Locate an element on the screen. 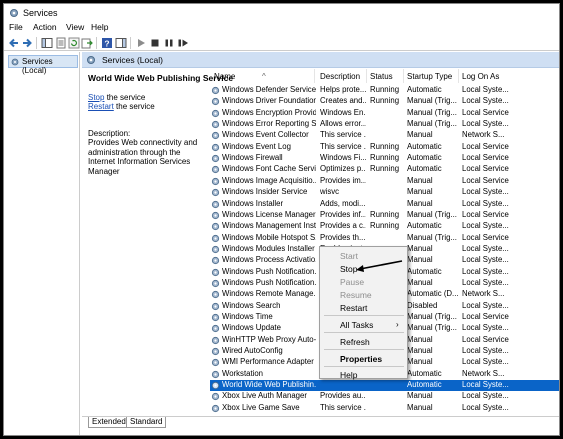 This screenshot has width=563, height=439. services-gear-icon is located at coordinates (15, 62).